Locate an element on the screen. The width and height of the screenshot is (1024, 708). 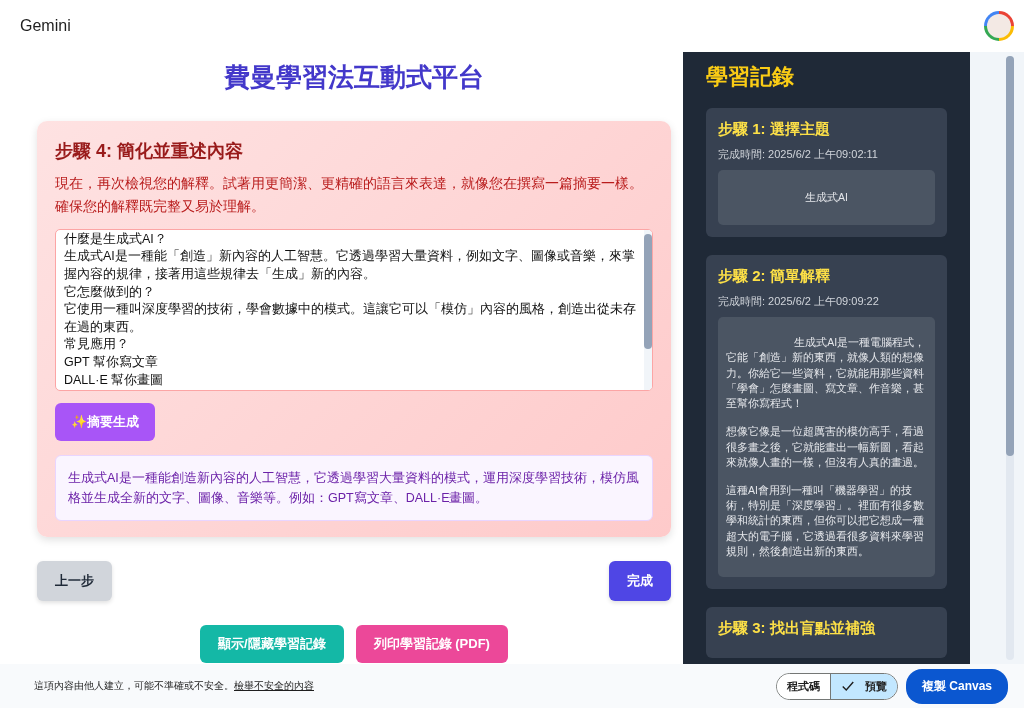
view-toggle-option: 預覽 is located at coordinates (863, 686).